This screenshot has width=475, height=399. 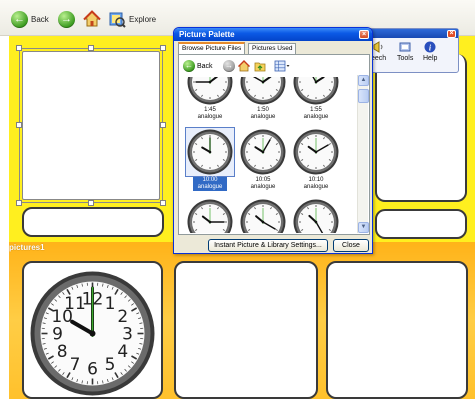 What do you see at coordinates (451, 34) in the screenshot?
I see `floating-toolbar-close-button: ×` at bounding box center [451, 34].